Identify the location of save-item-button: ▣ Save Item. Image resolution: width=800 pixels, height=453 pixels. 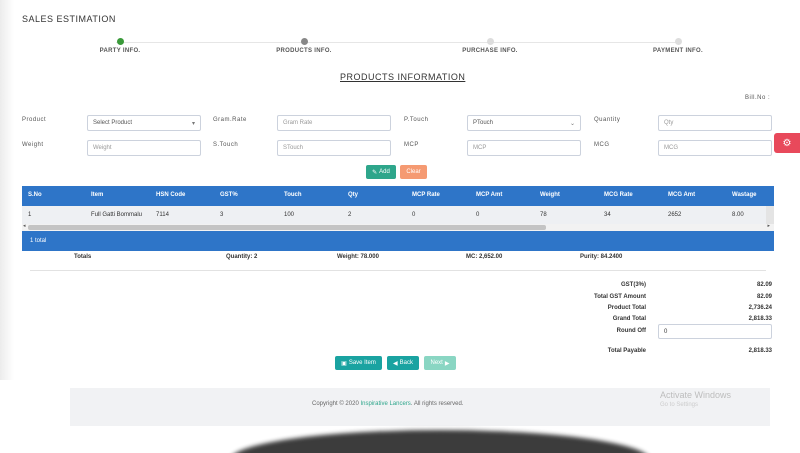
(358, 363).